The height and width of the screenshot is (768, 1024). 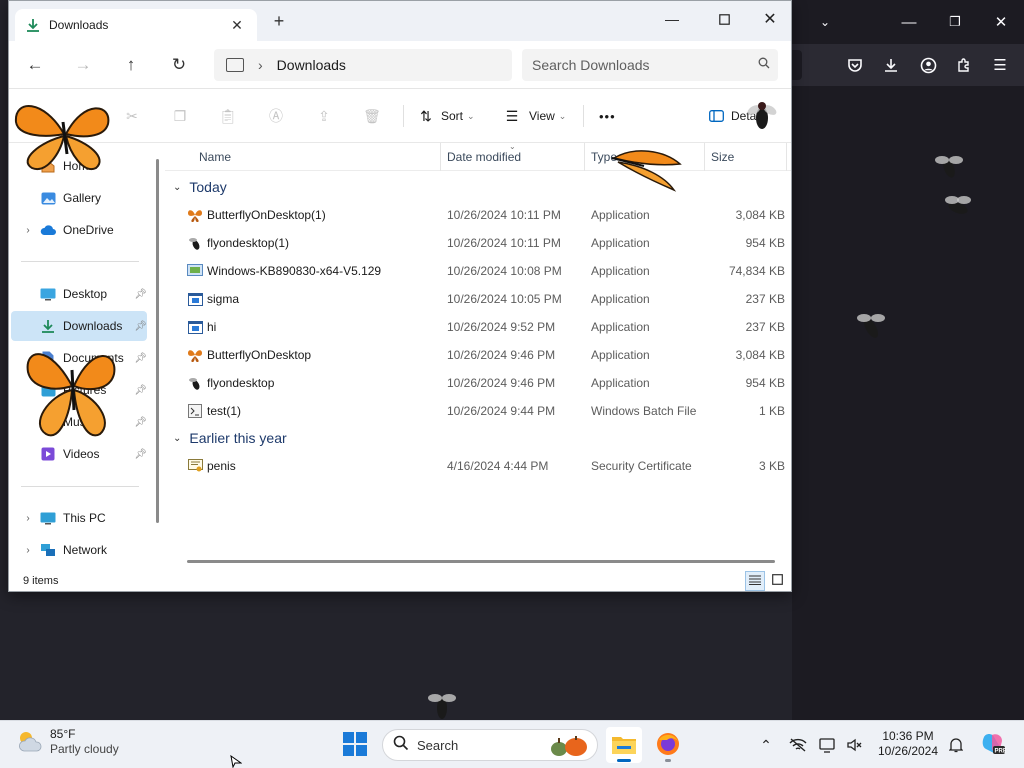 What do you see at coordinates (83, 65) in the screenshot?
I see `forward-icon: →` at bounding box center [83, 65].